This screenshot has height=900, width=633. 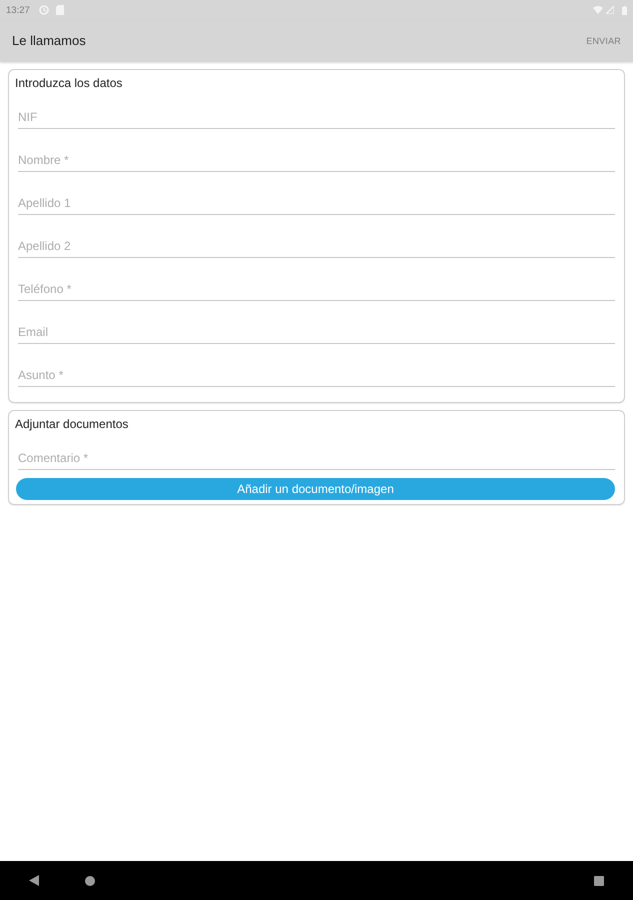 I want to click on back-icon, so click(x=34, y=880).